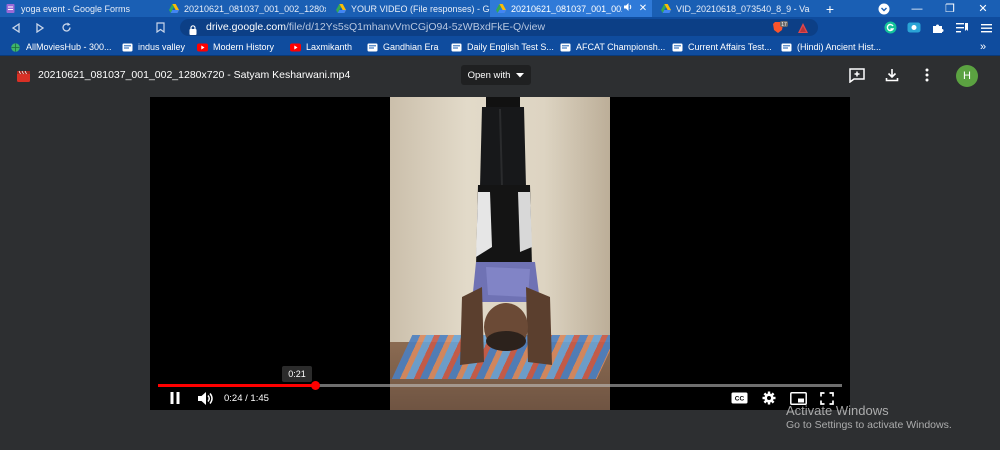 This screenshot has height=450, width=1000. I want to click on pause-button, so click(175, 398).